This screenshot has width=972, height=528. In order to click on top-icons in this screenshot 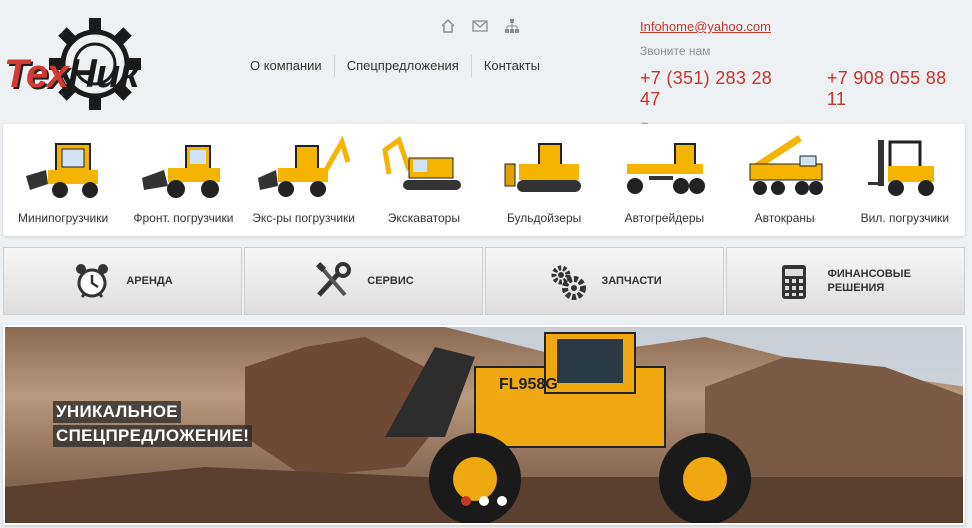, I will do `click(480, 26)`.